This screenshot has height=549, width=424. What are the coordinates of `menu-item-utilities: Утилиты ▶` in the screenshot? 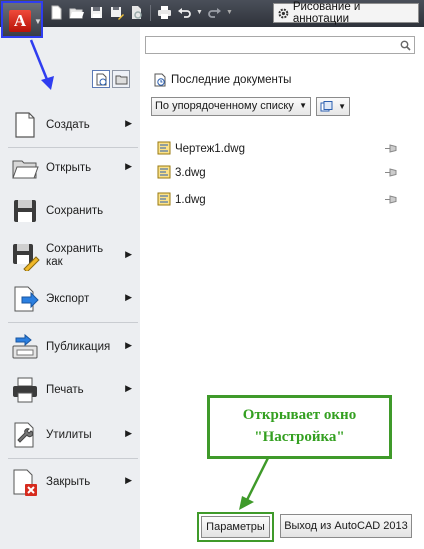 It's located at (73, 435).